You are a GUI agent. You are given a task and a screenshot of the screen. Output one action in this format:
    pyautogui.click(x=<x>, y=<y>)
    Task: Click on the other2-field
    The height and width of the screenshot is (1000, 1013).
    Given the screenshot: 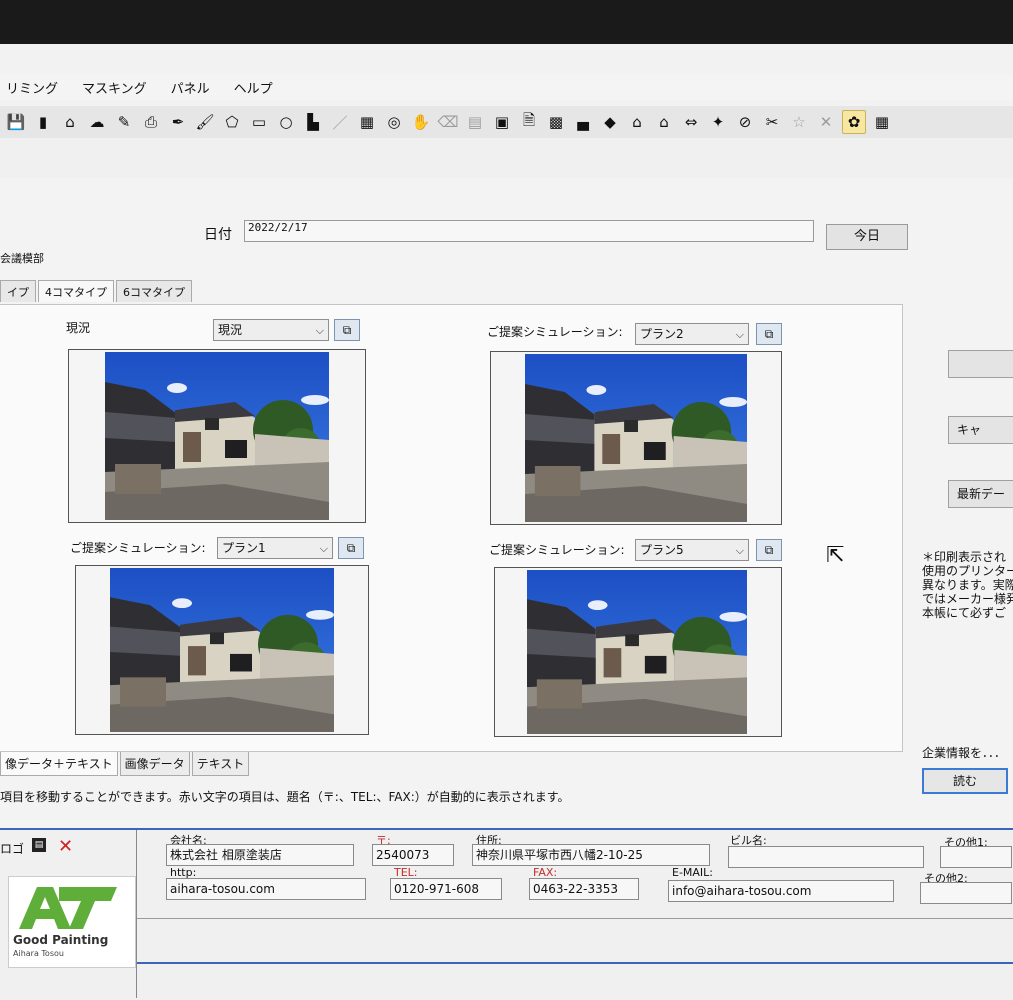 What is the action you would take?
    pyautogui.click(x=966, y=893)
    